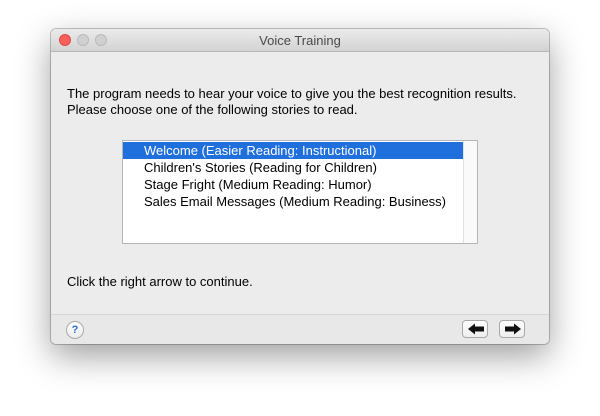  I want to click on help-icon: ?, so click(75, 330).